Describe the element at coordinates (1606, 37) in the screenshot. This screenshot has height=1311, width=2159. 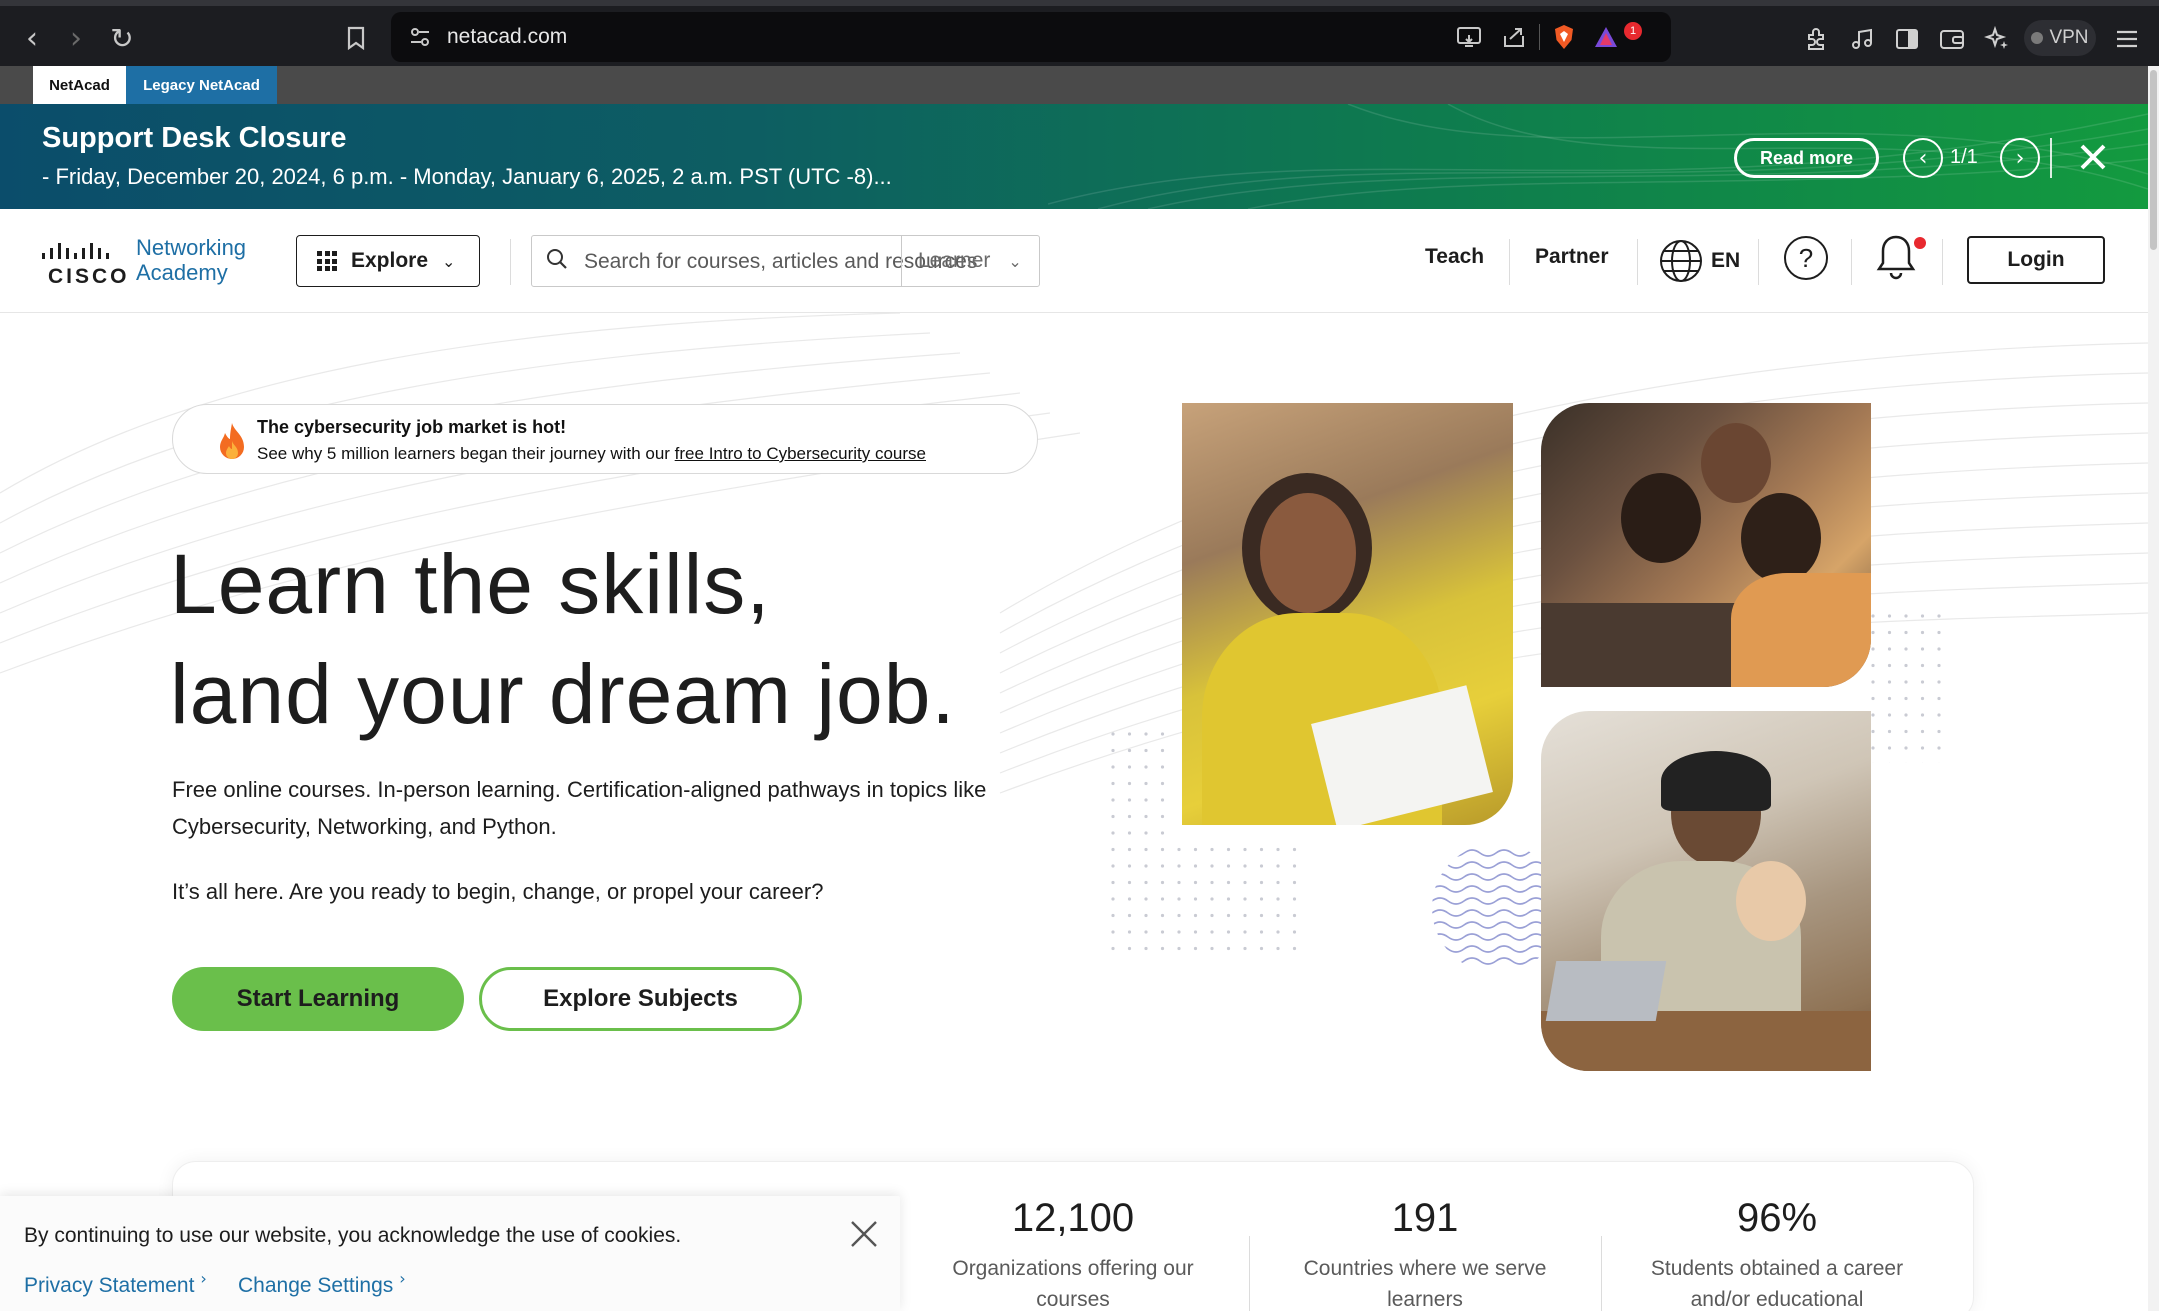
I see `brave-rewards-icon` at that location.